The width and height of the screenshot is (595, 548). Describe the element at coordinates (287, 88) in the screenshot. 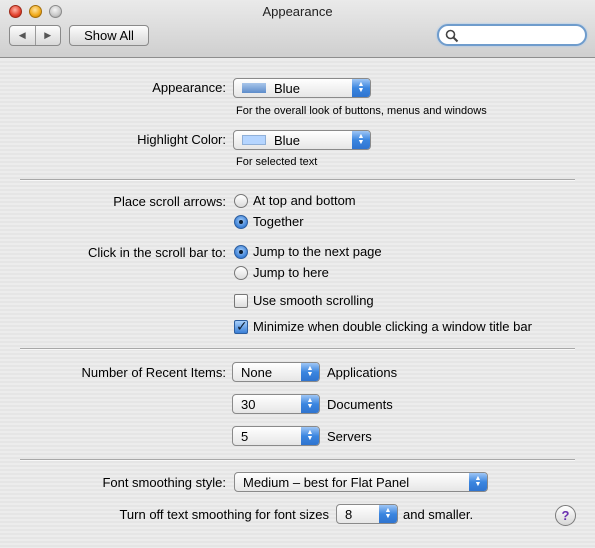

I see `appearance-value: Blue` at that location.